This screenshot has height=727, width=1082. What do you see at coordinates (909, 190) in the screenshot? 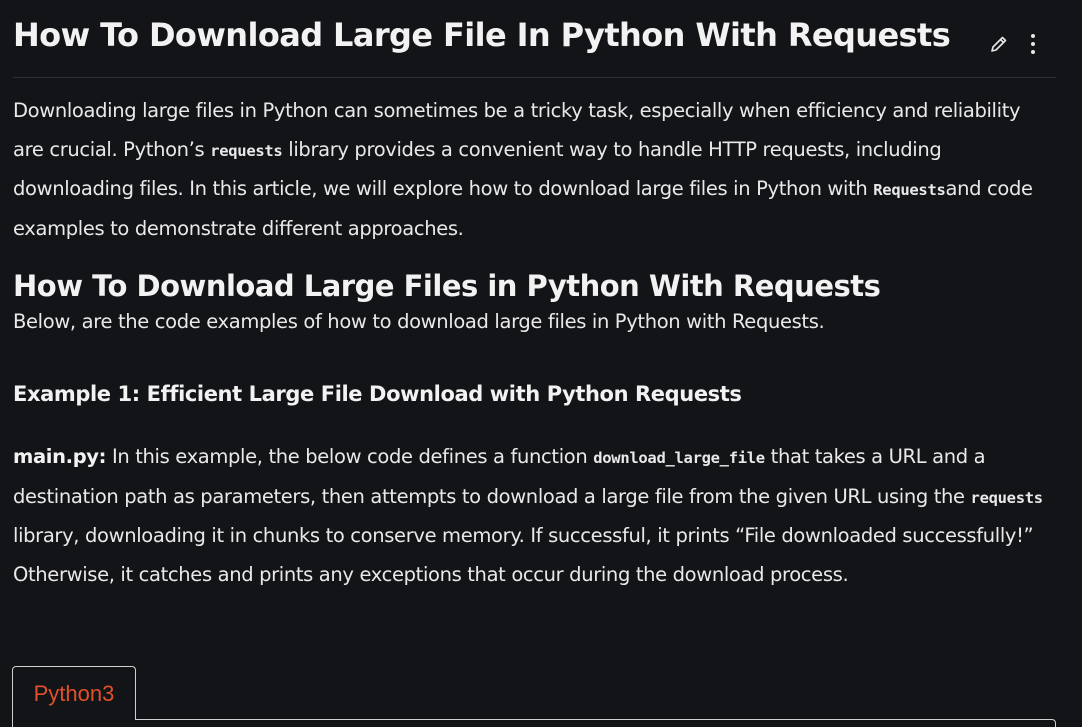
I see `inline-code-requests-capital: Requests` at bounding box center [909, 190].